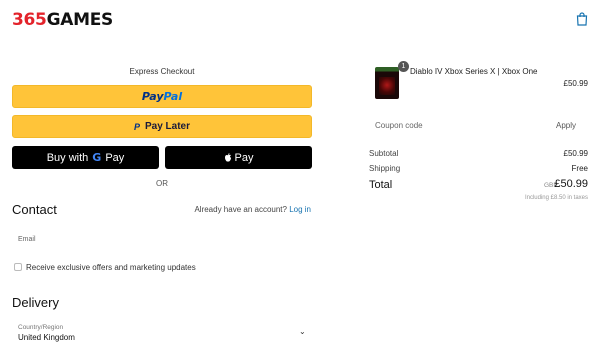  Describe the element at coordinates (136, 126) in the screenshot. I see `paypal-p-icon: P` at that location.